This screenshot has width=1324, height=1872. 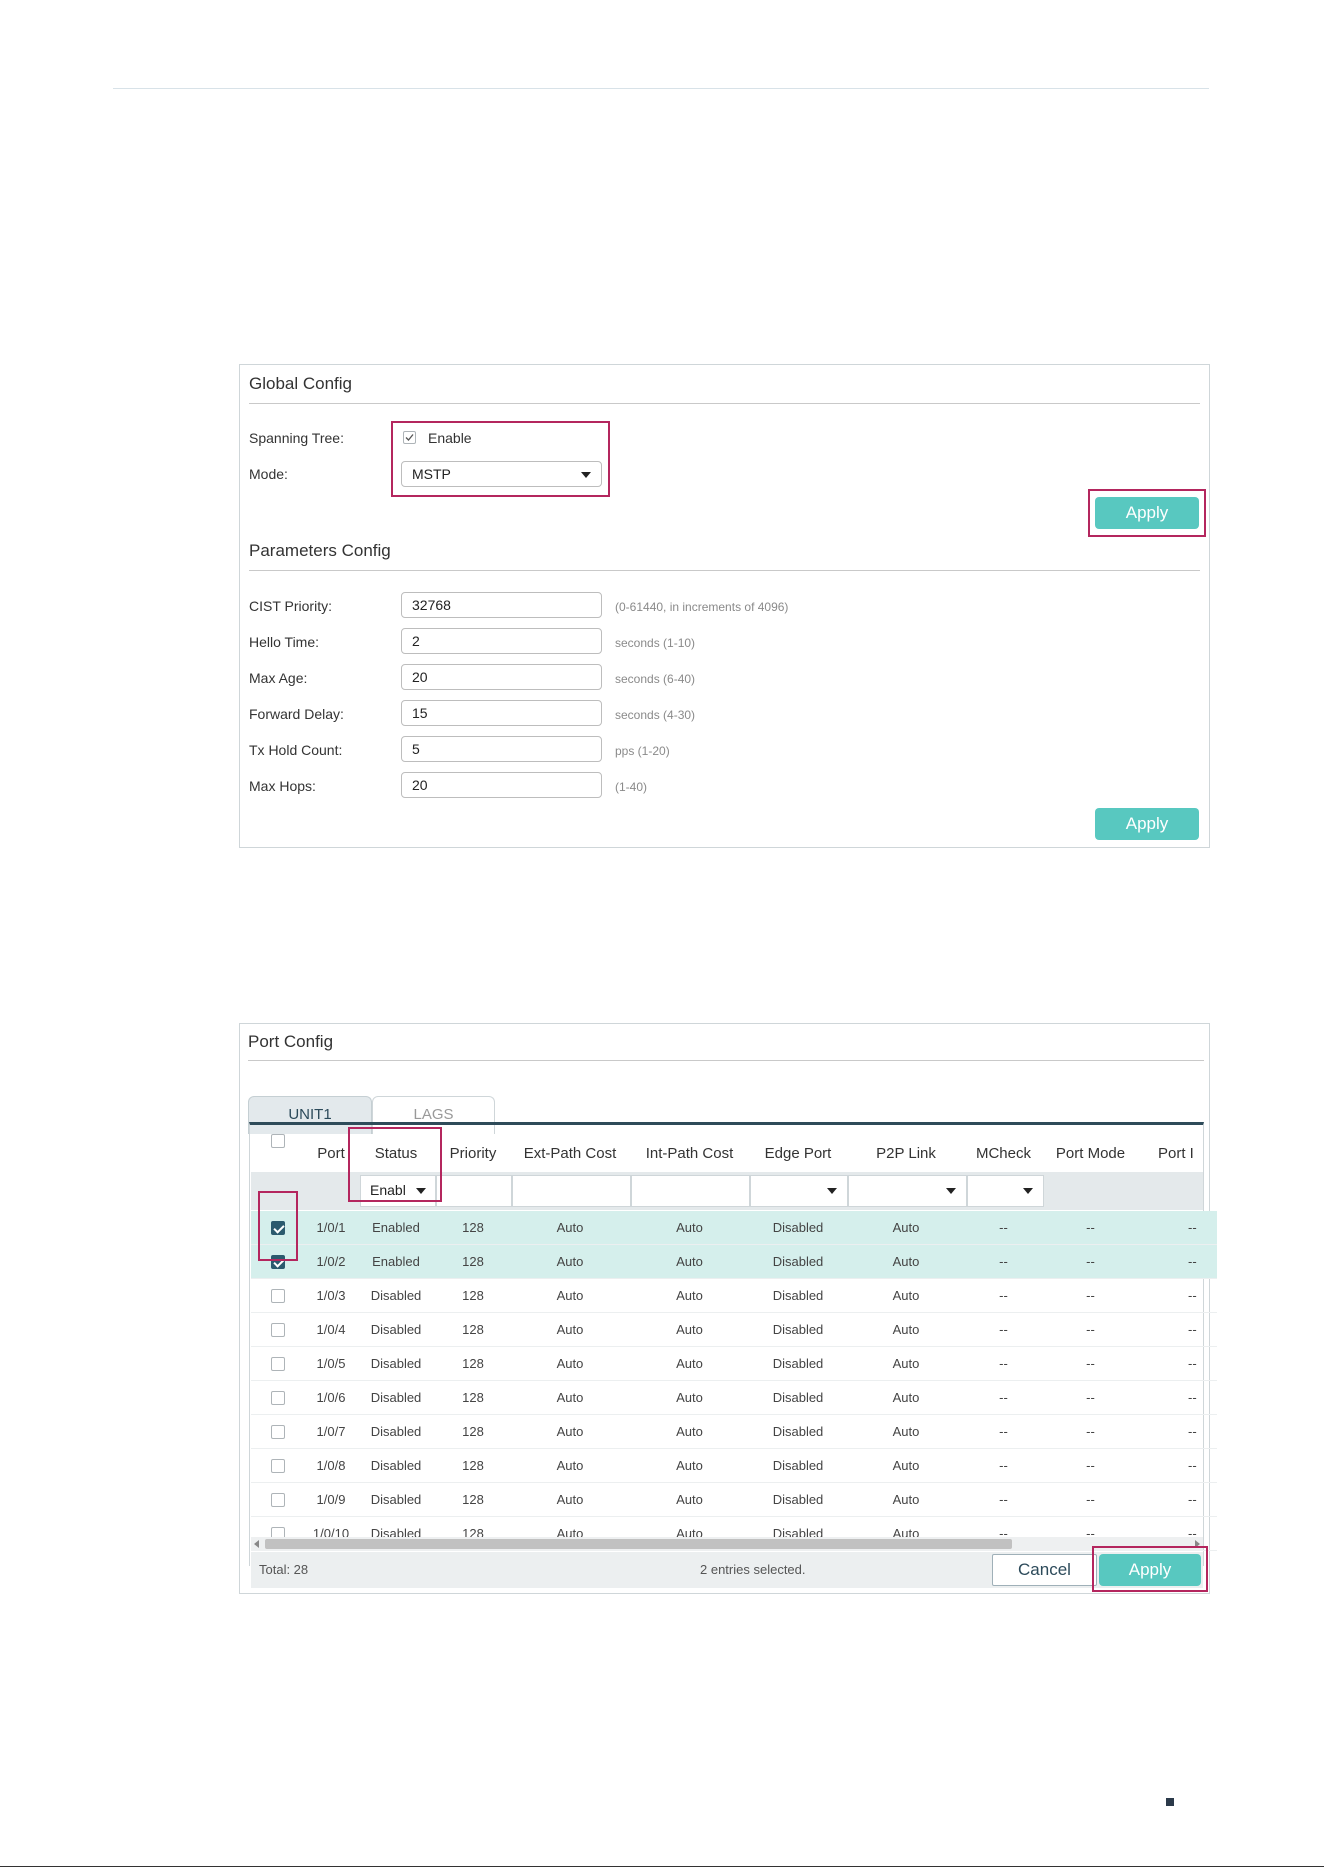 I want to click on max-age-input: 20, so click(x=501, y=677).